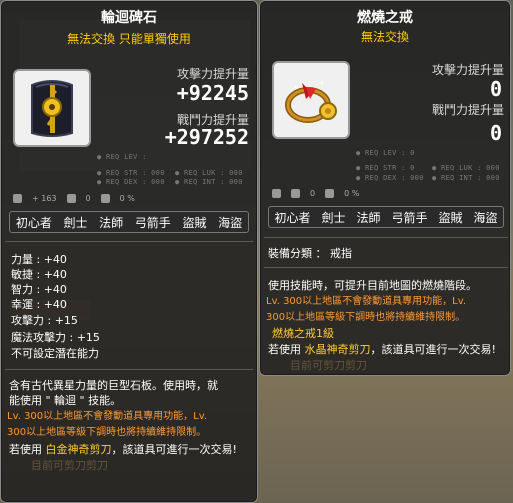  I want to click on stat-magic-attack: 魔法攻擊力 : +15, so click(55, 337).